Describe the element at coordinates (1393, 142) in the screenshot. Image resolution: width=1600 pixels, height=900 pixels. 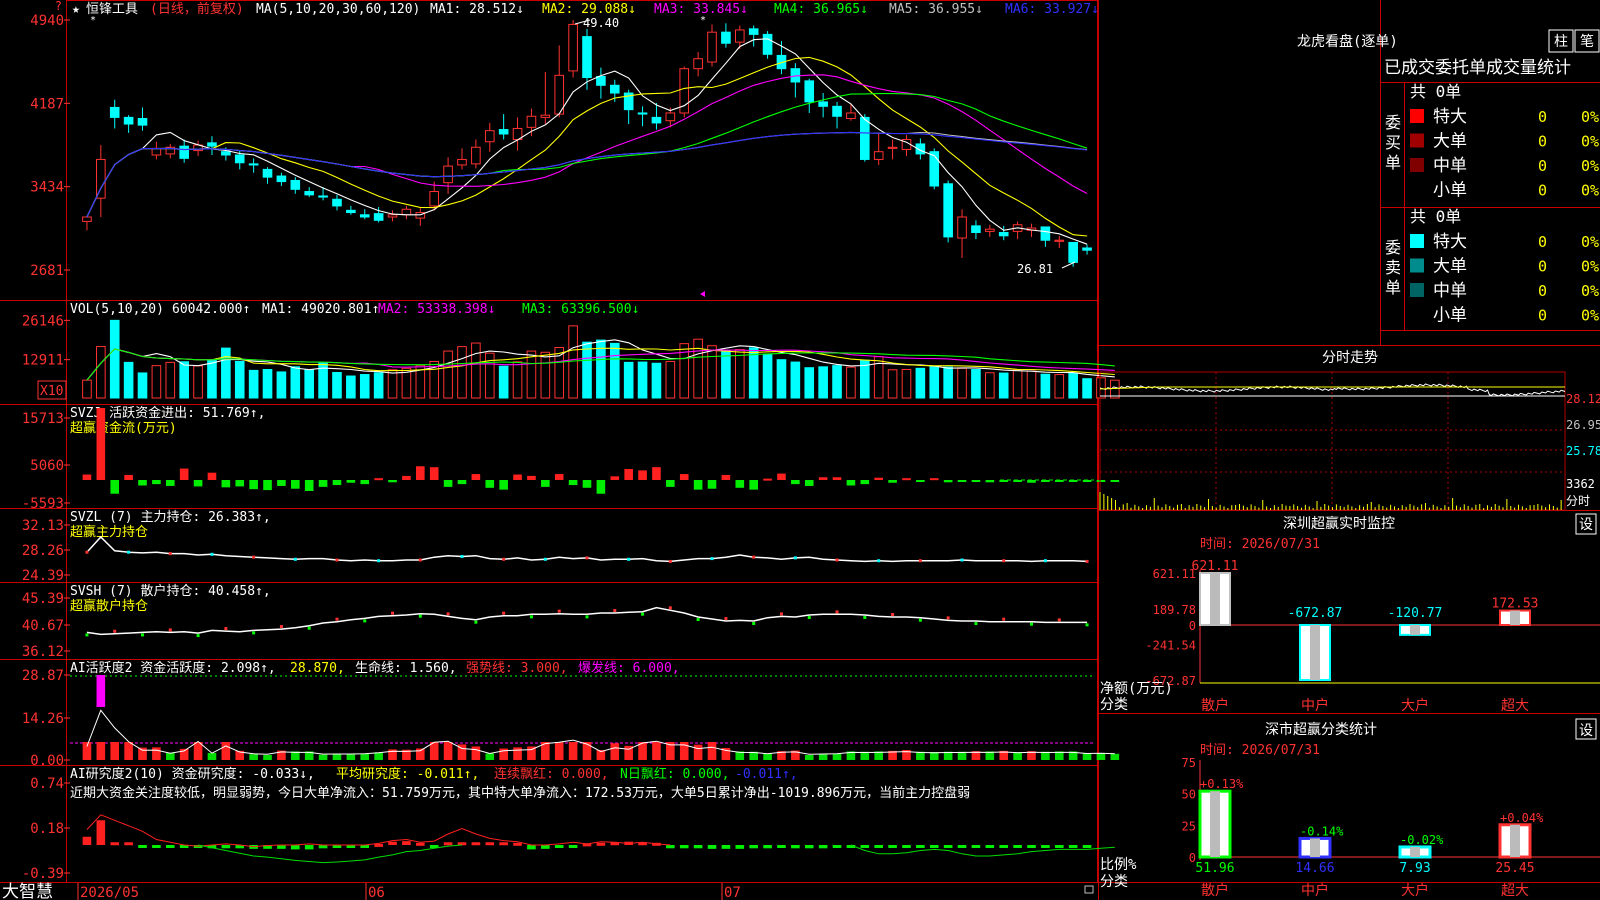
I see `buy-label-char: 买` at that location.